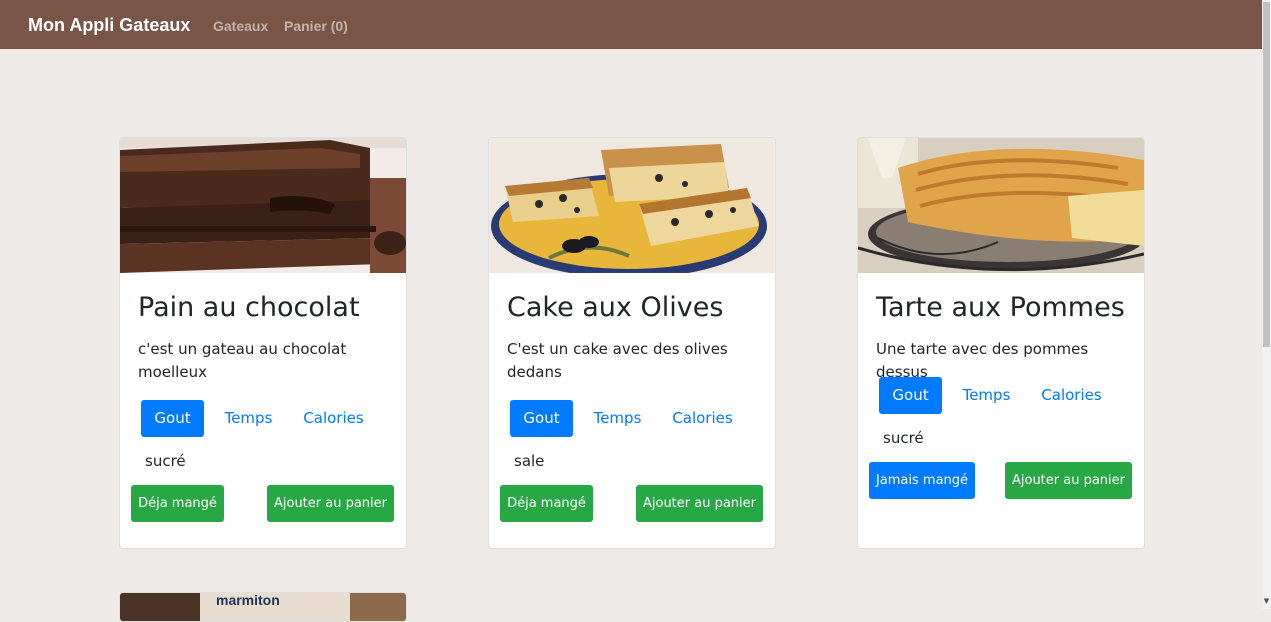  What do you see at coordinates (922, 480) in the screenshot?
I see `jamais-mange-button: Jamais mangé` at bounding box center [922, 480].